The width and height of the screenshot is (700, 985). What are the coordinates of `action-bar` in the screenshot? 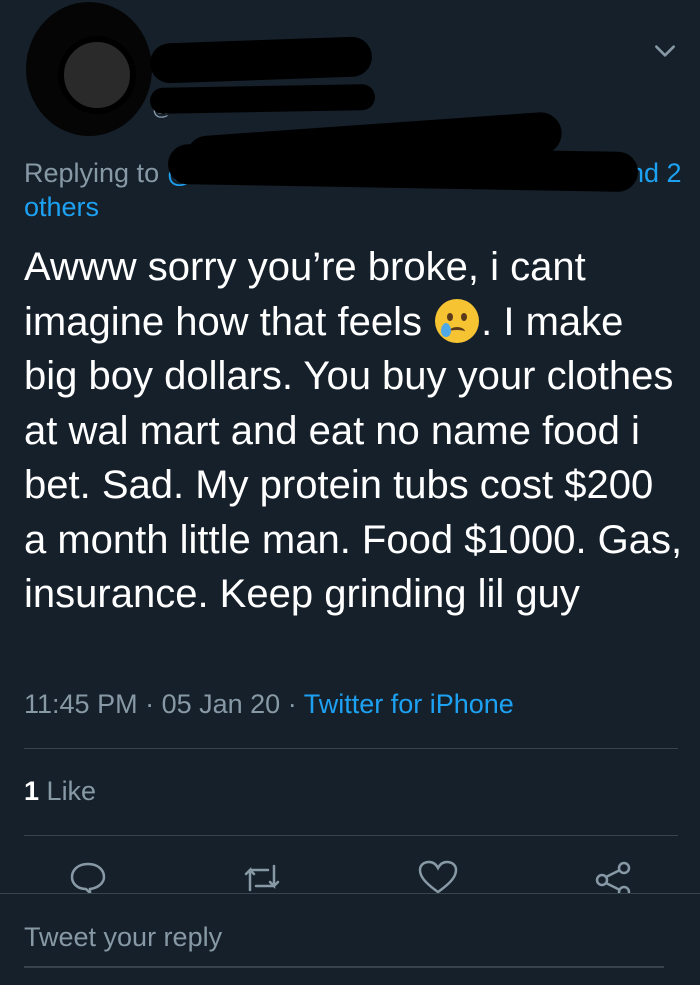 It's located at (350, 877).